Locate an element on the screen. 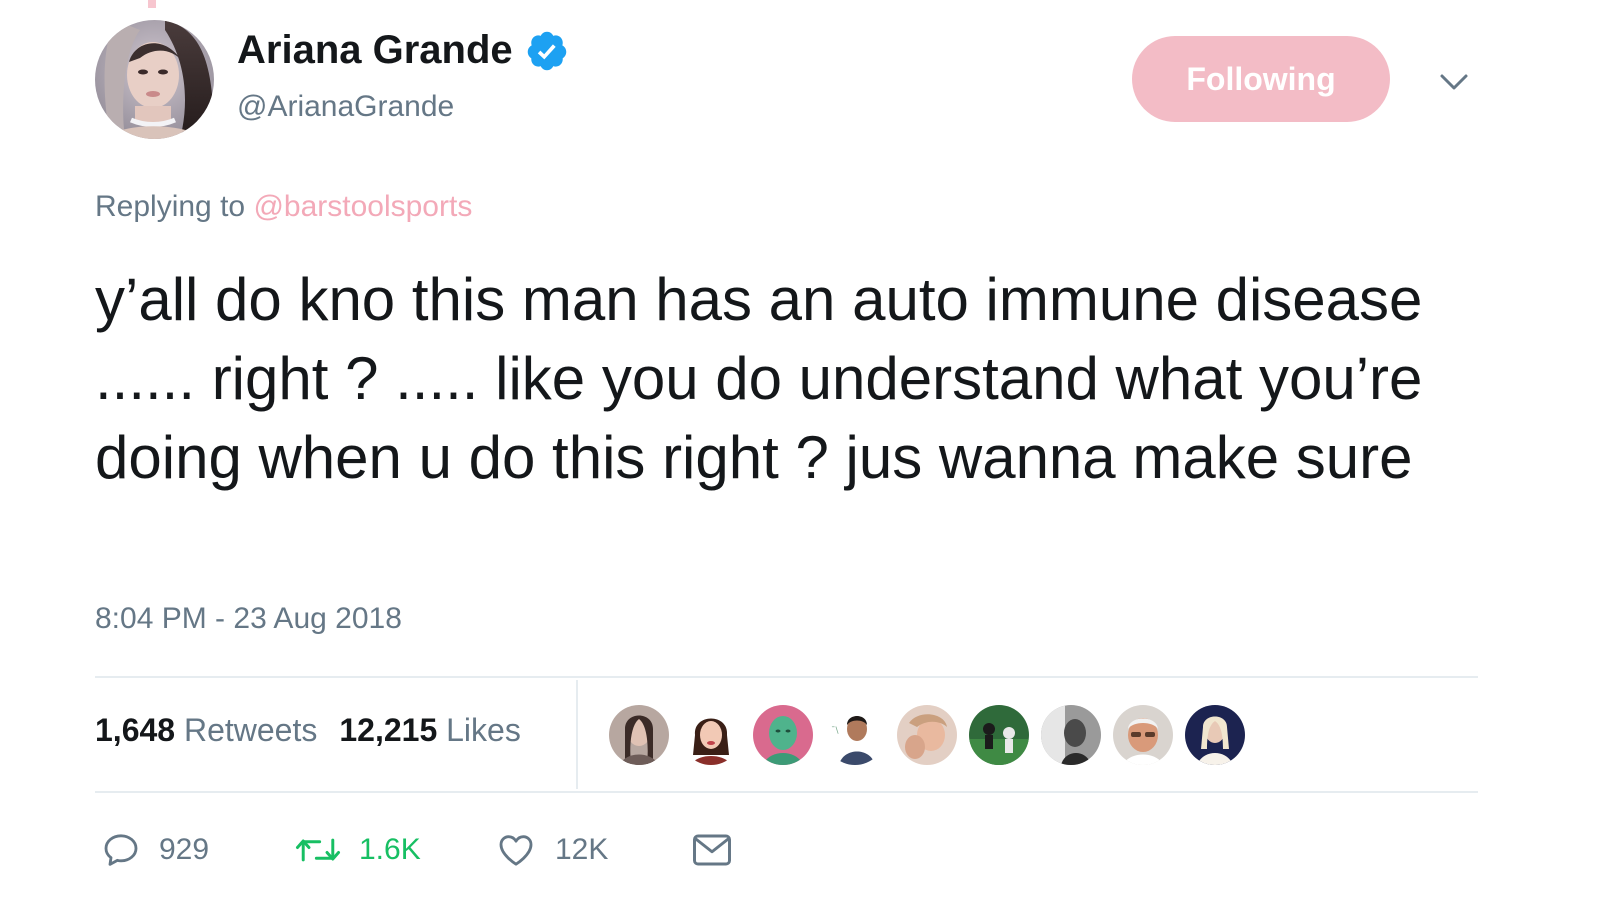 This screenshot has height=900, width=1599. author-avatar is located at coordinates (154, 79).